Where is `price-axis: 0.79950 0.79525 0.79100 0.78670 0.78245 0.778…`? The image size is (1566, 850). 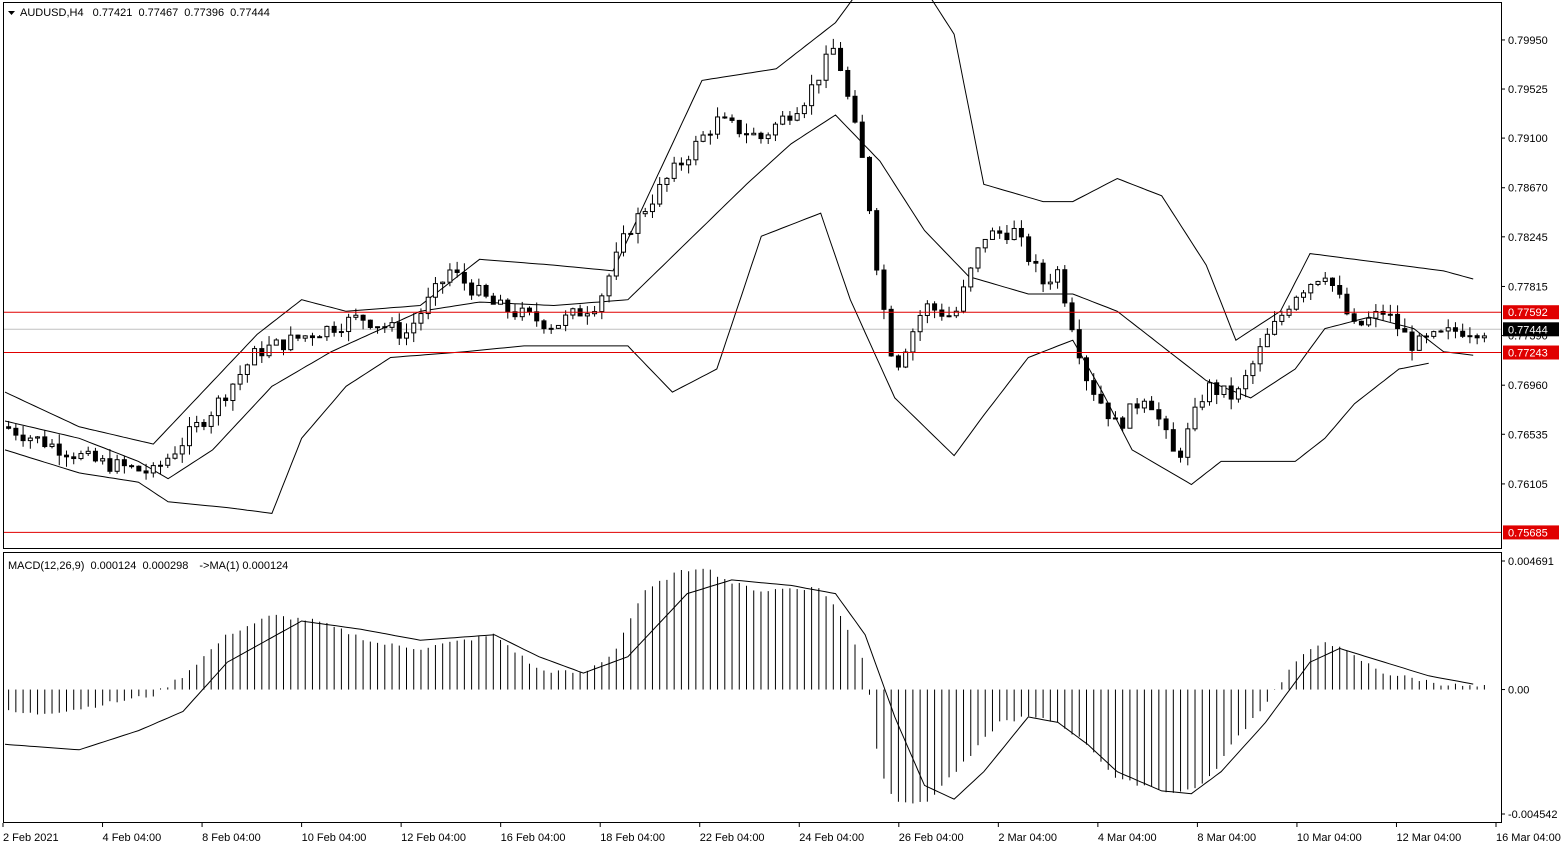 price-axis: 0.79950 0.79525 0.79100 0.78670 0.78245 0.778… is located at coordinates (1524, 263).